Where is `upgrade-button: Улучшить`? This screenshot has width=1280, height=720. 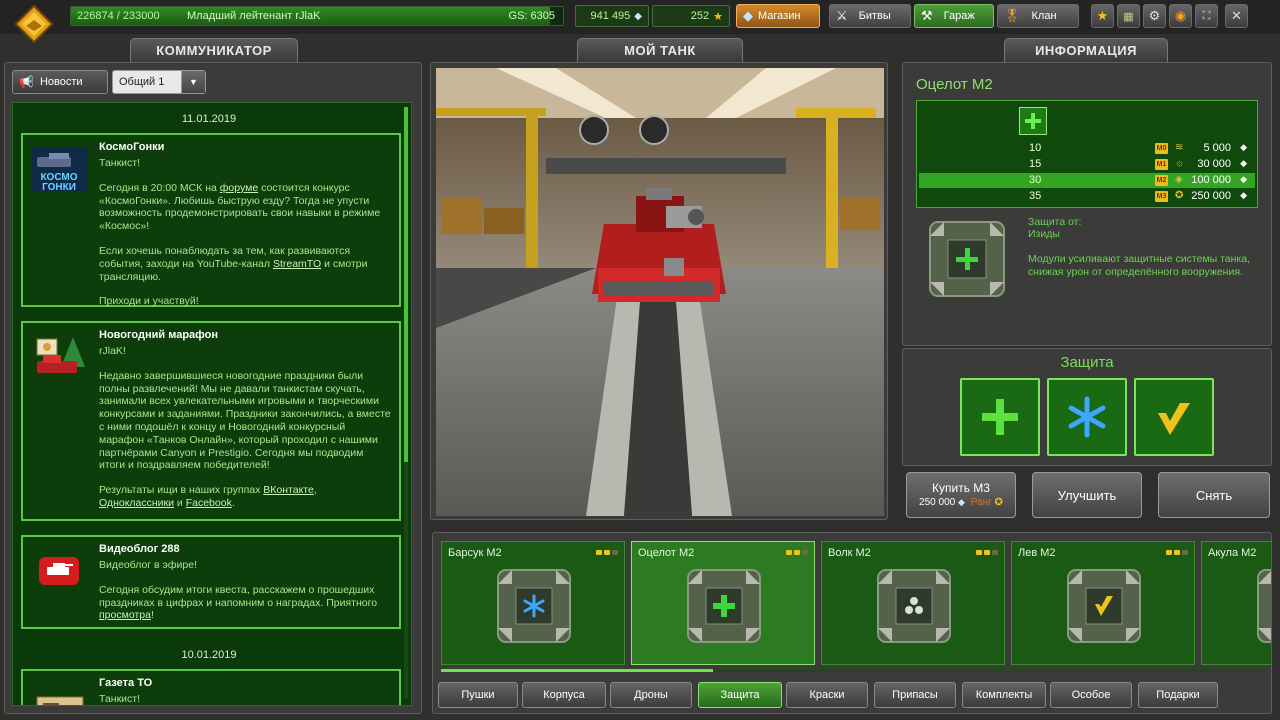 upgrade-button: Улучшить is located at coordinates (1087, 495).